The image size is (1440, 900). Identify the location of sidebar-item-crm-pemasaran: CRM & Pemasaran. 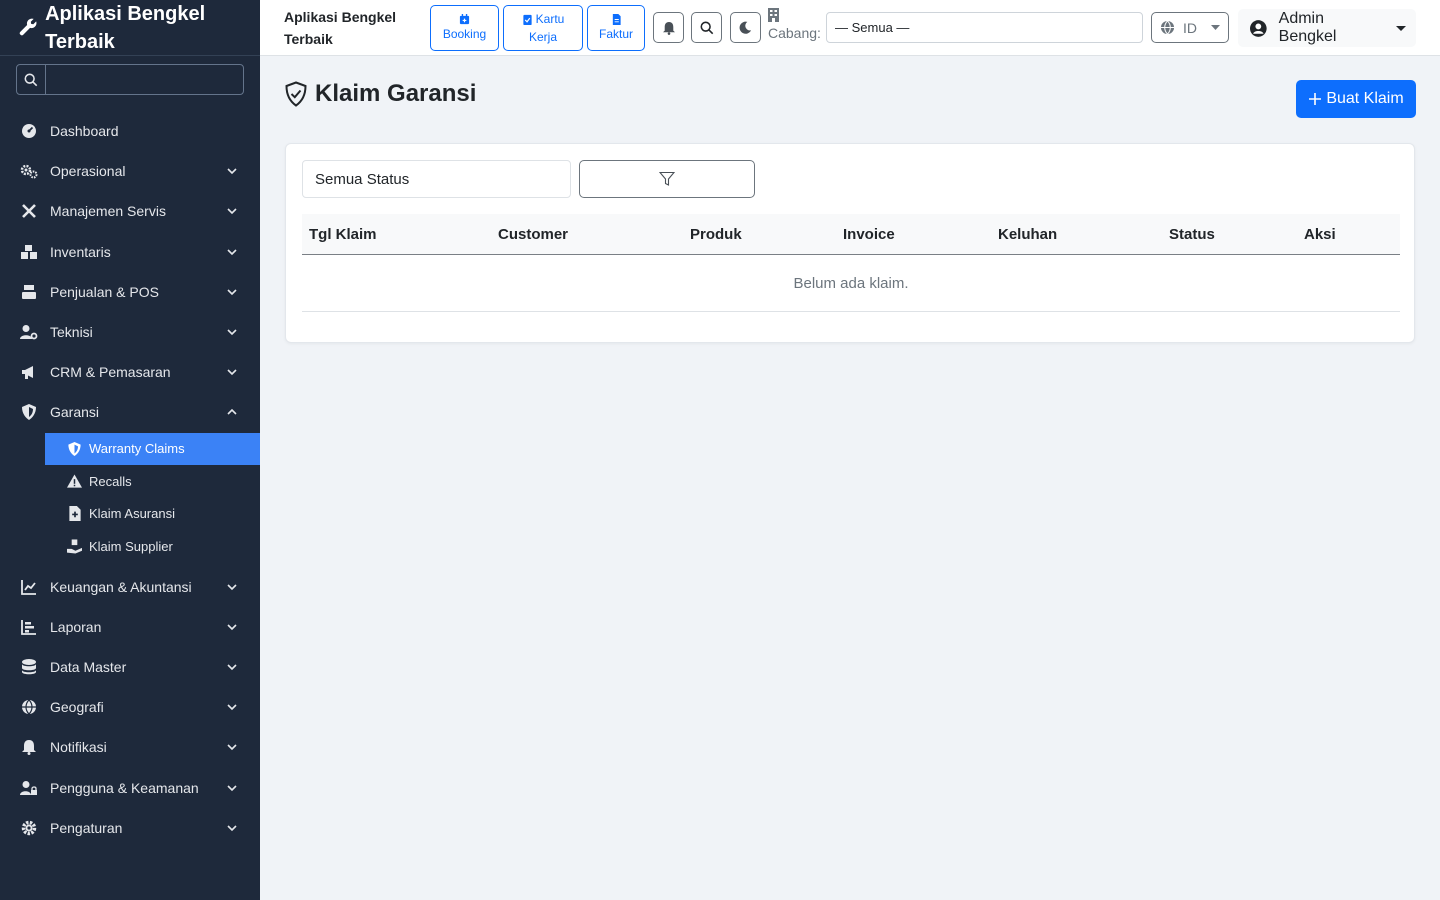
(130, 372).